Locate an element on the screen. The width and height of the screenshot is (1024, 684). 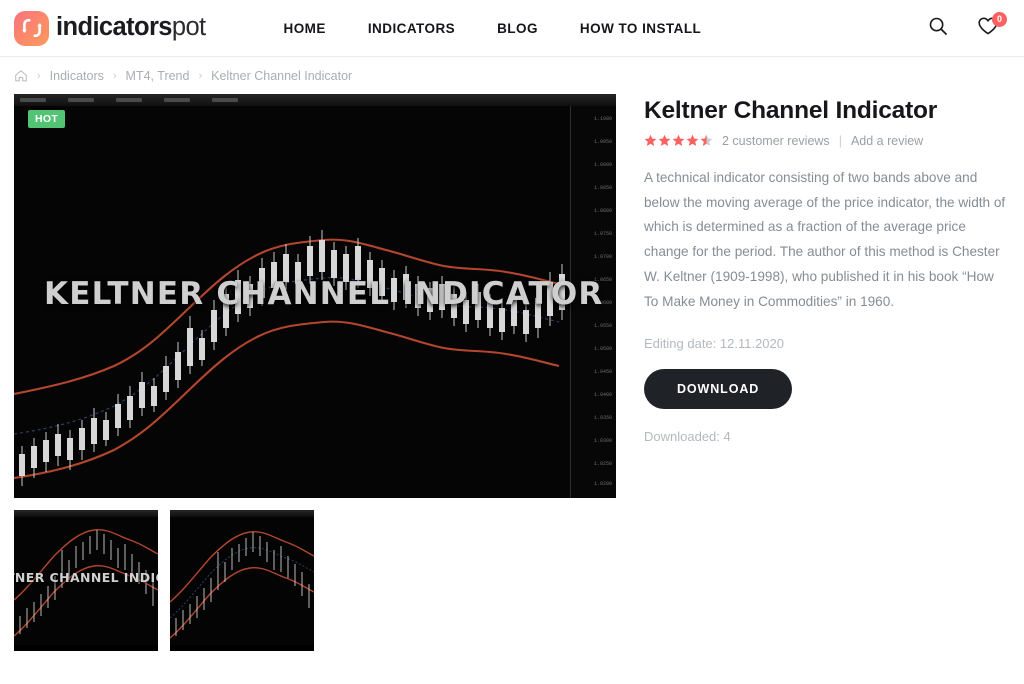
search-button is located at coordinates (938, 28).